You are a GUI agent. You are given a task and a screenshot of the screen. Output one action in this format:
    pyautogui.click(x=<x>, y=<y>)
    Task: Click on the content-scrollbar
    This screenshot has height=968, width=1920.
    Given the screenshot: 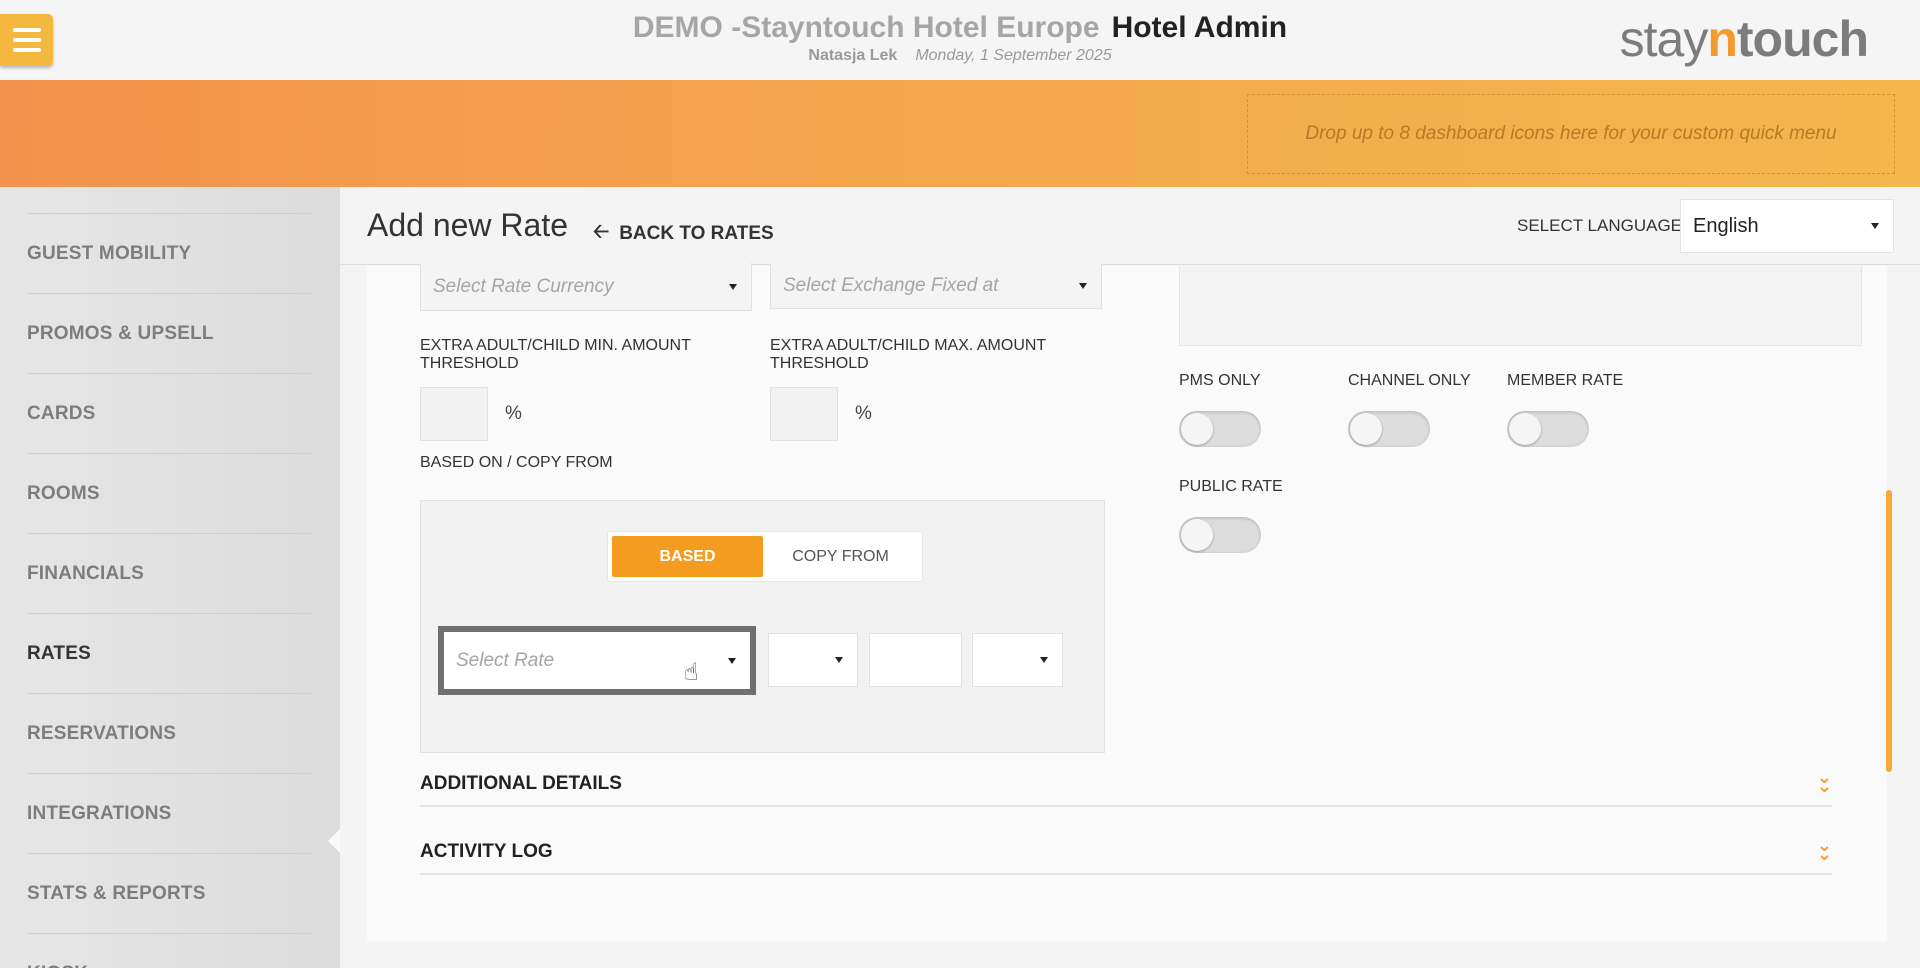 What is the action you would take?
    pyautogui.click(x=1889, y=631)
    